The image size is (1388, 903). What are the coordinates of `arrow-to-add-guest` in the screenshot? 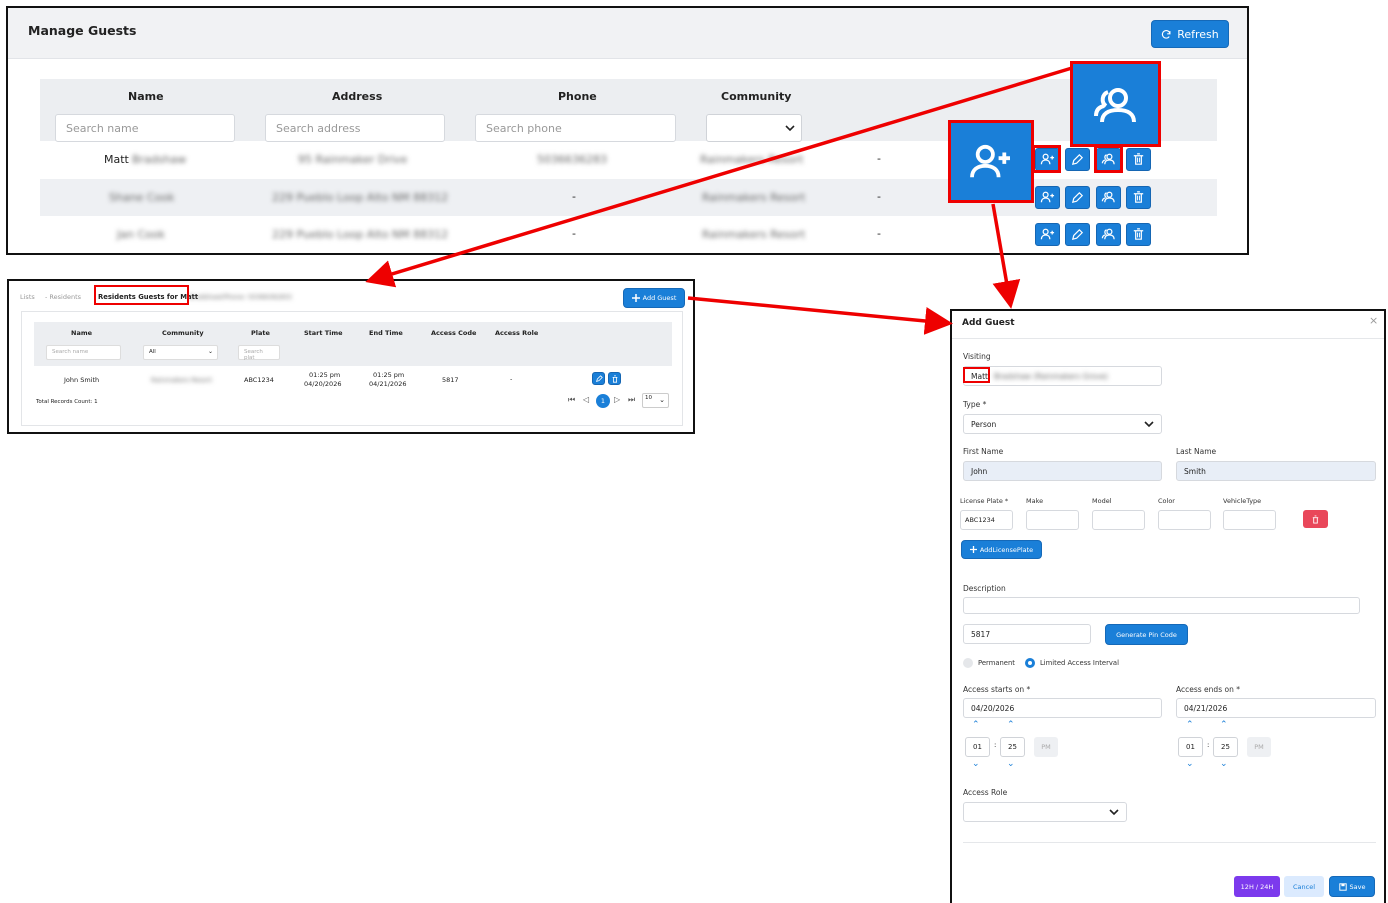 It's located at (1006, 256).